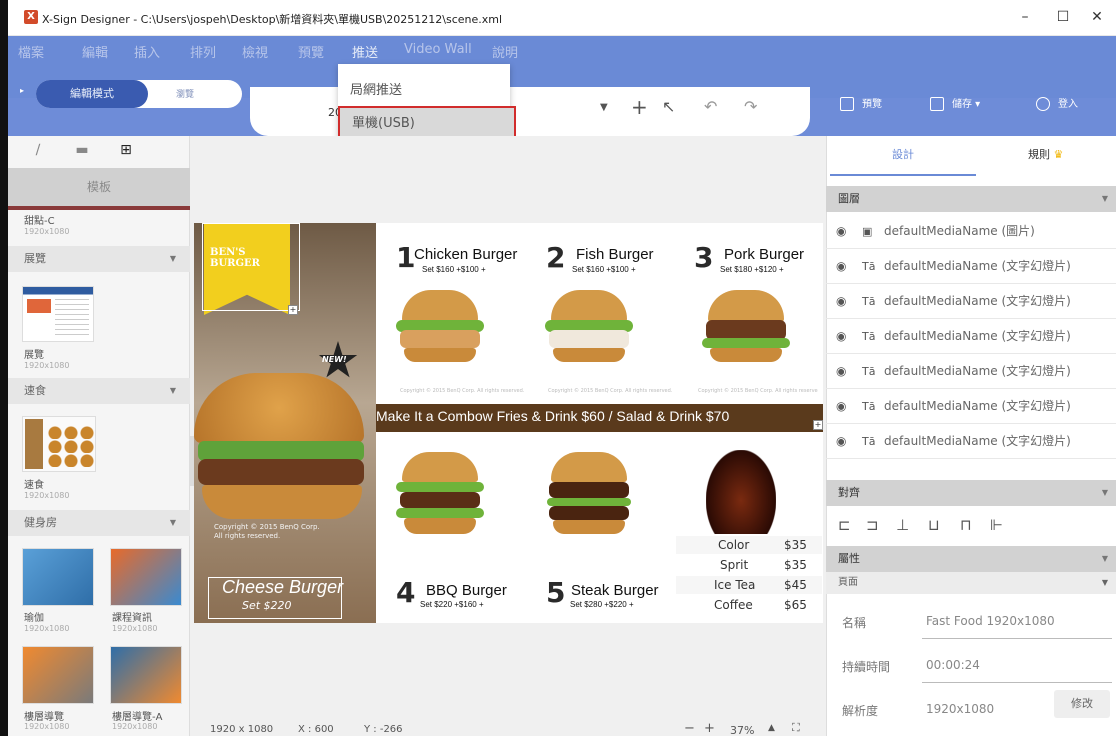 The image size is (1116, 737). Describe the element at coordinates (365, 51) in the screenshot. I see `menu-push: 推送` at that location.